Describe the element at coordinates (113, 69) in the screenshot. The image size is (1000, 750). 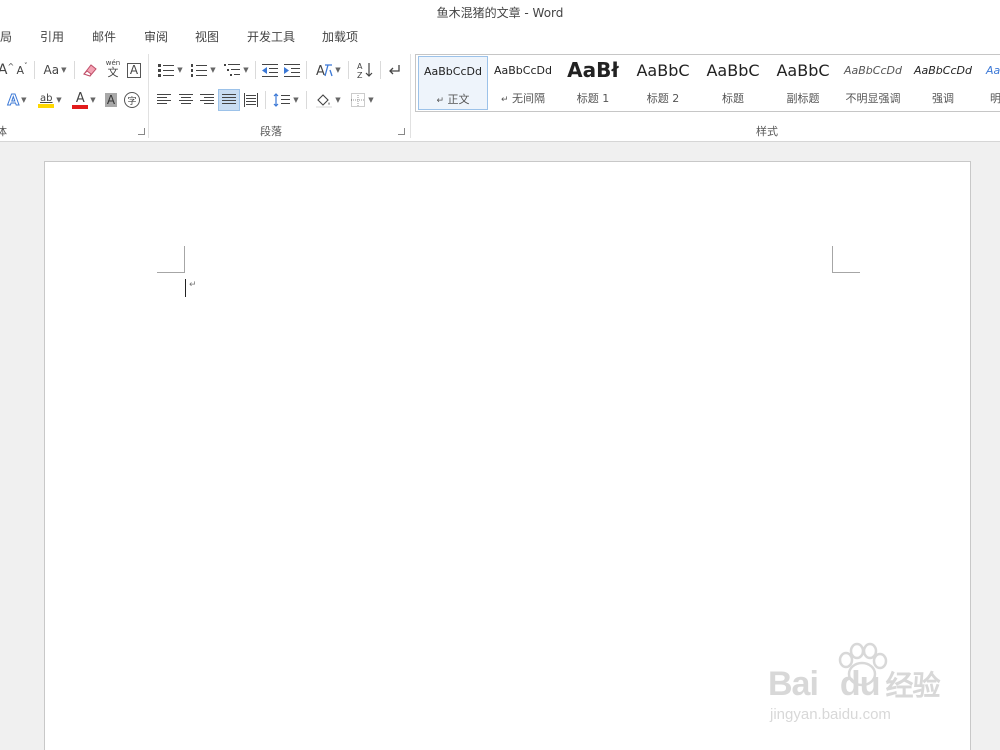
I see `phonetic-guide-button: wén 文` at that location.